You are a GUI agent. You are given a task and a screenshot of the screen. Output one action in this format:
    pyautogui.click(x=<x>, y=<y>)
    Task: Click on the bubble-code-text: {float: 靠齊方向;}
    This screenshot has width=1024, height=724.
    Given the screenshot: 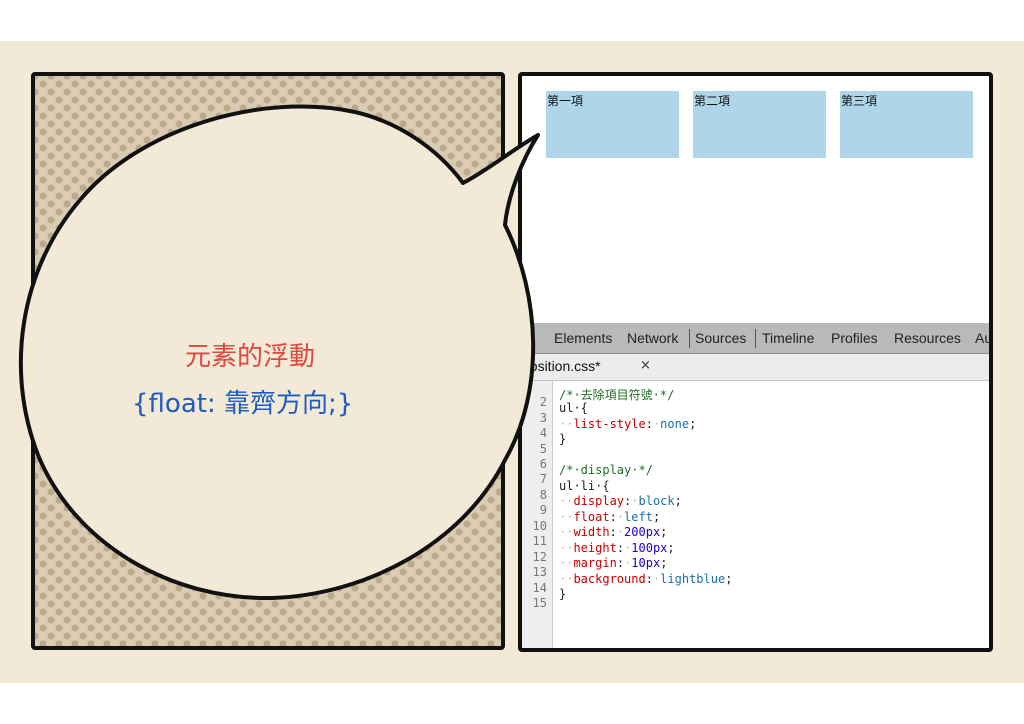 What is the action you would take?
    pyautogui.click(x=243, y=404)
    